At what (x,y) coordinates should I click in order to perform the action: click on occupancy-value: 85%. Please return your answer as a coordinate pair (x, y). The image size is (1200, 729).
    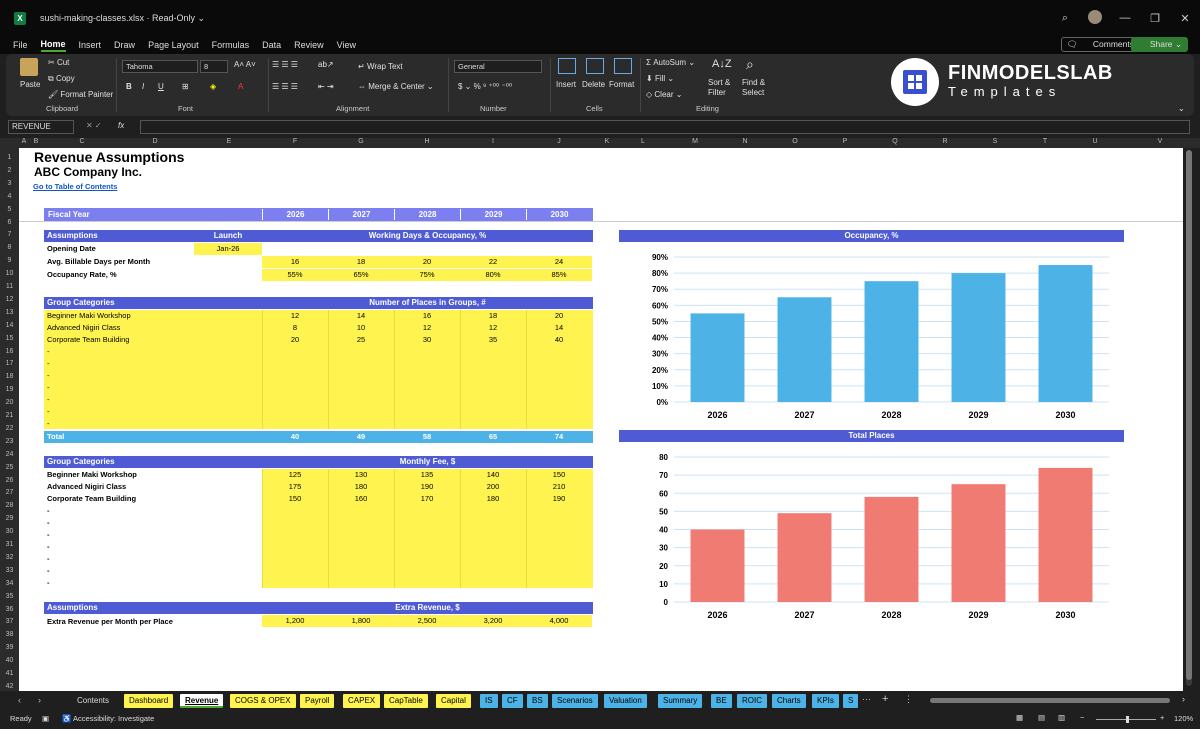
    Looking at the image, I should click on (559, 275).